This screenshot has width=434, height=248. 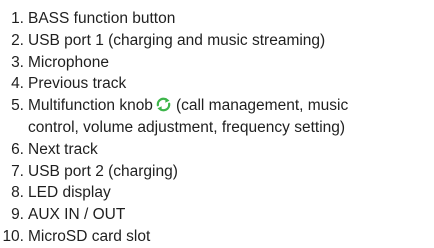 I want to click on list-item: 3. Microphone, so click(x=217, y=63).